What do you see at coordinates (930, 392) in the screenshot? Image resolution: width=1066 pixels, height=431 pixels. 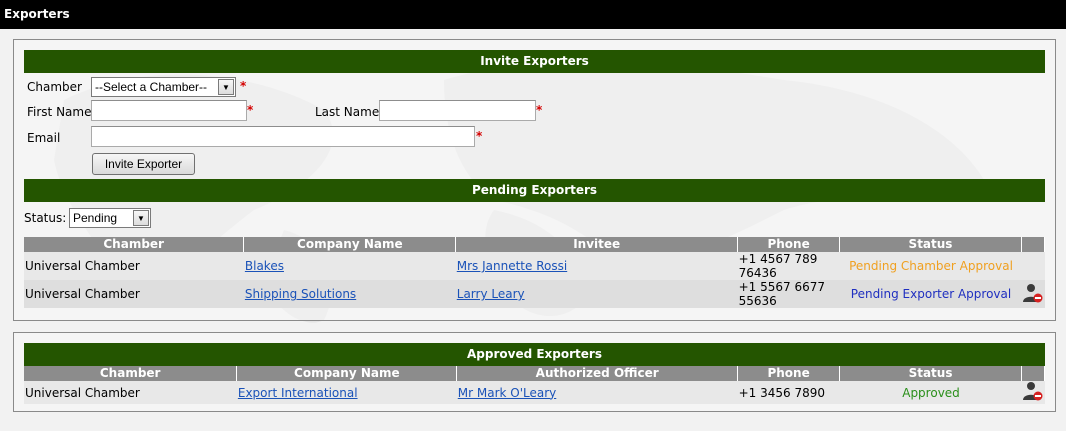 I see `status-cell: Approved` at bounding box center [930, 392].